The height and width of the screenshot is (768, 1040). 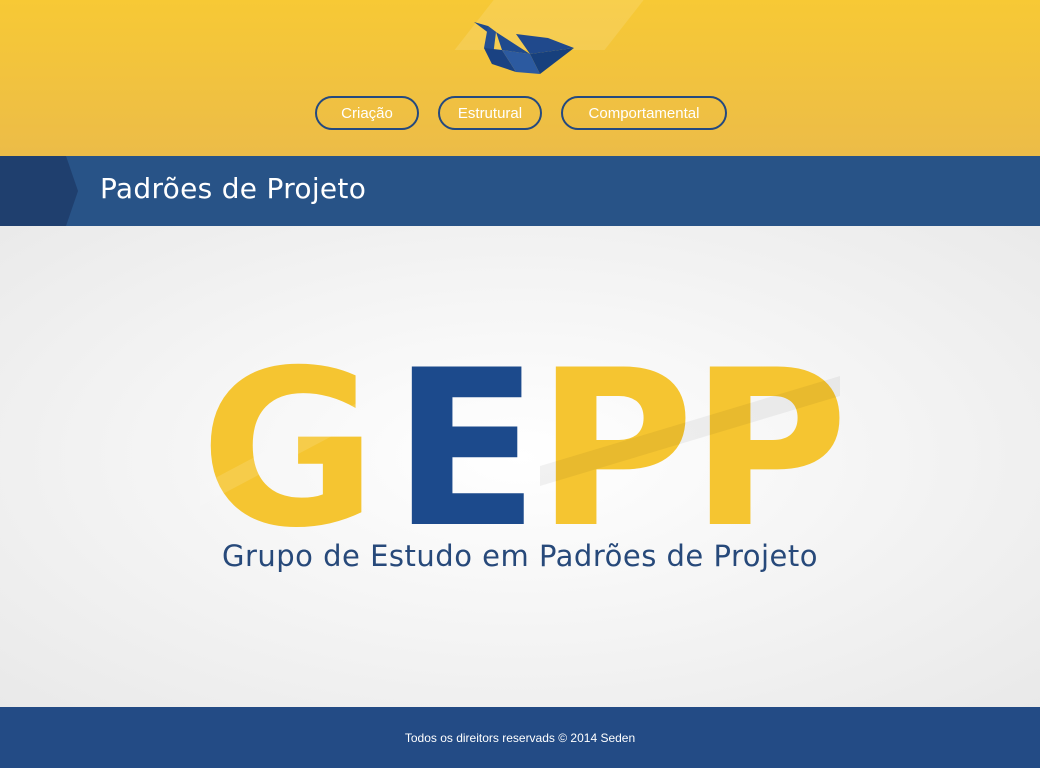 What do you see at coordinates (466, 446) in the screenshot?
I see `logo-letter-e: E` at bounding box center [466, 446].